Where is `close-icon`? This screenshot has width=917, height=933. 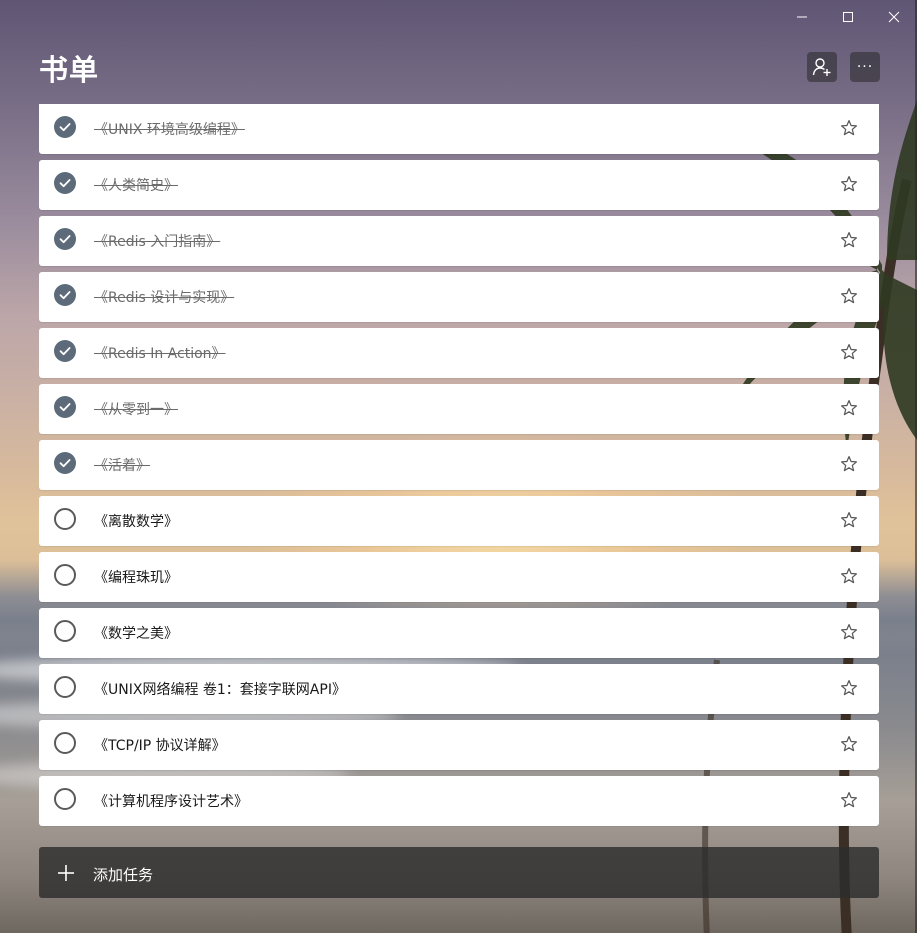 close-icon is located at coordinates (894, 17).